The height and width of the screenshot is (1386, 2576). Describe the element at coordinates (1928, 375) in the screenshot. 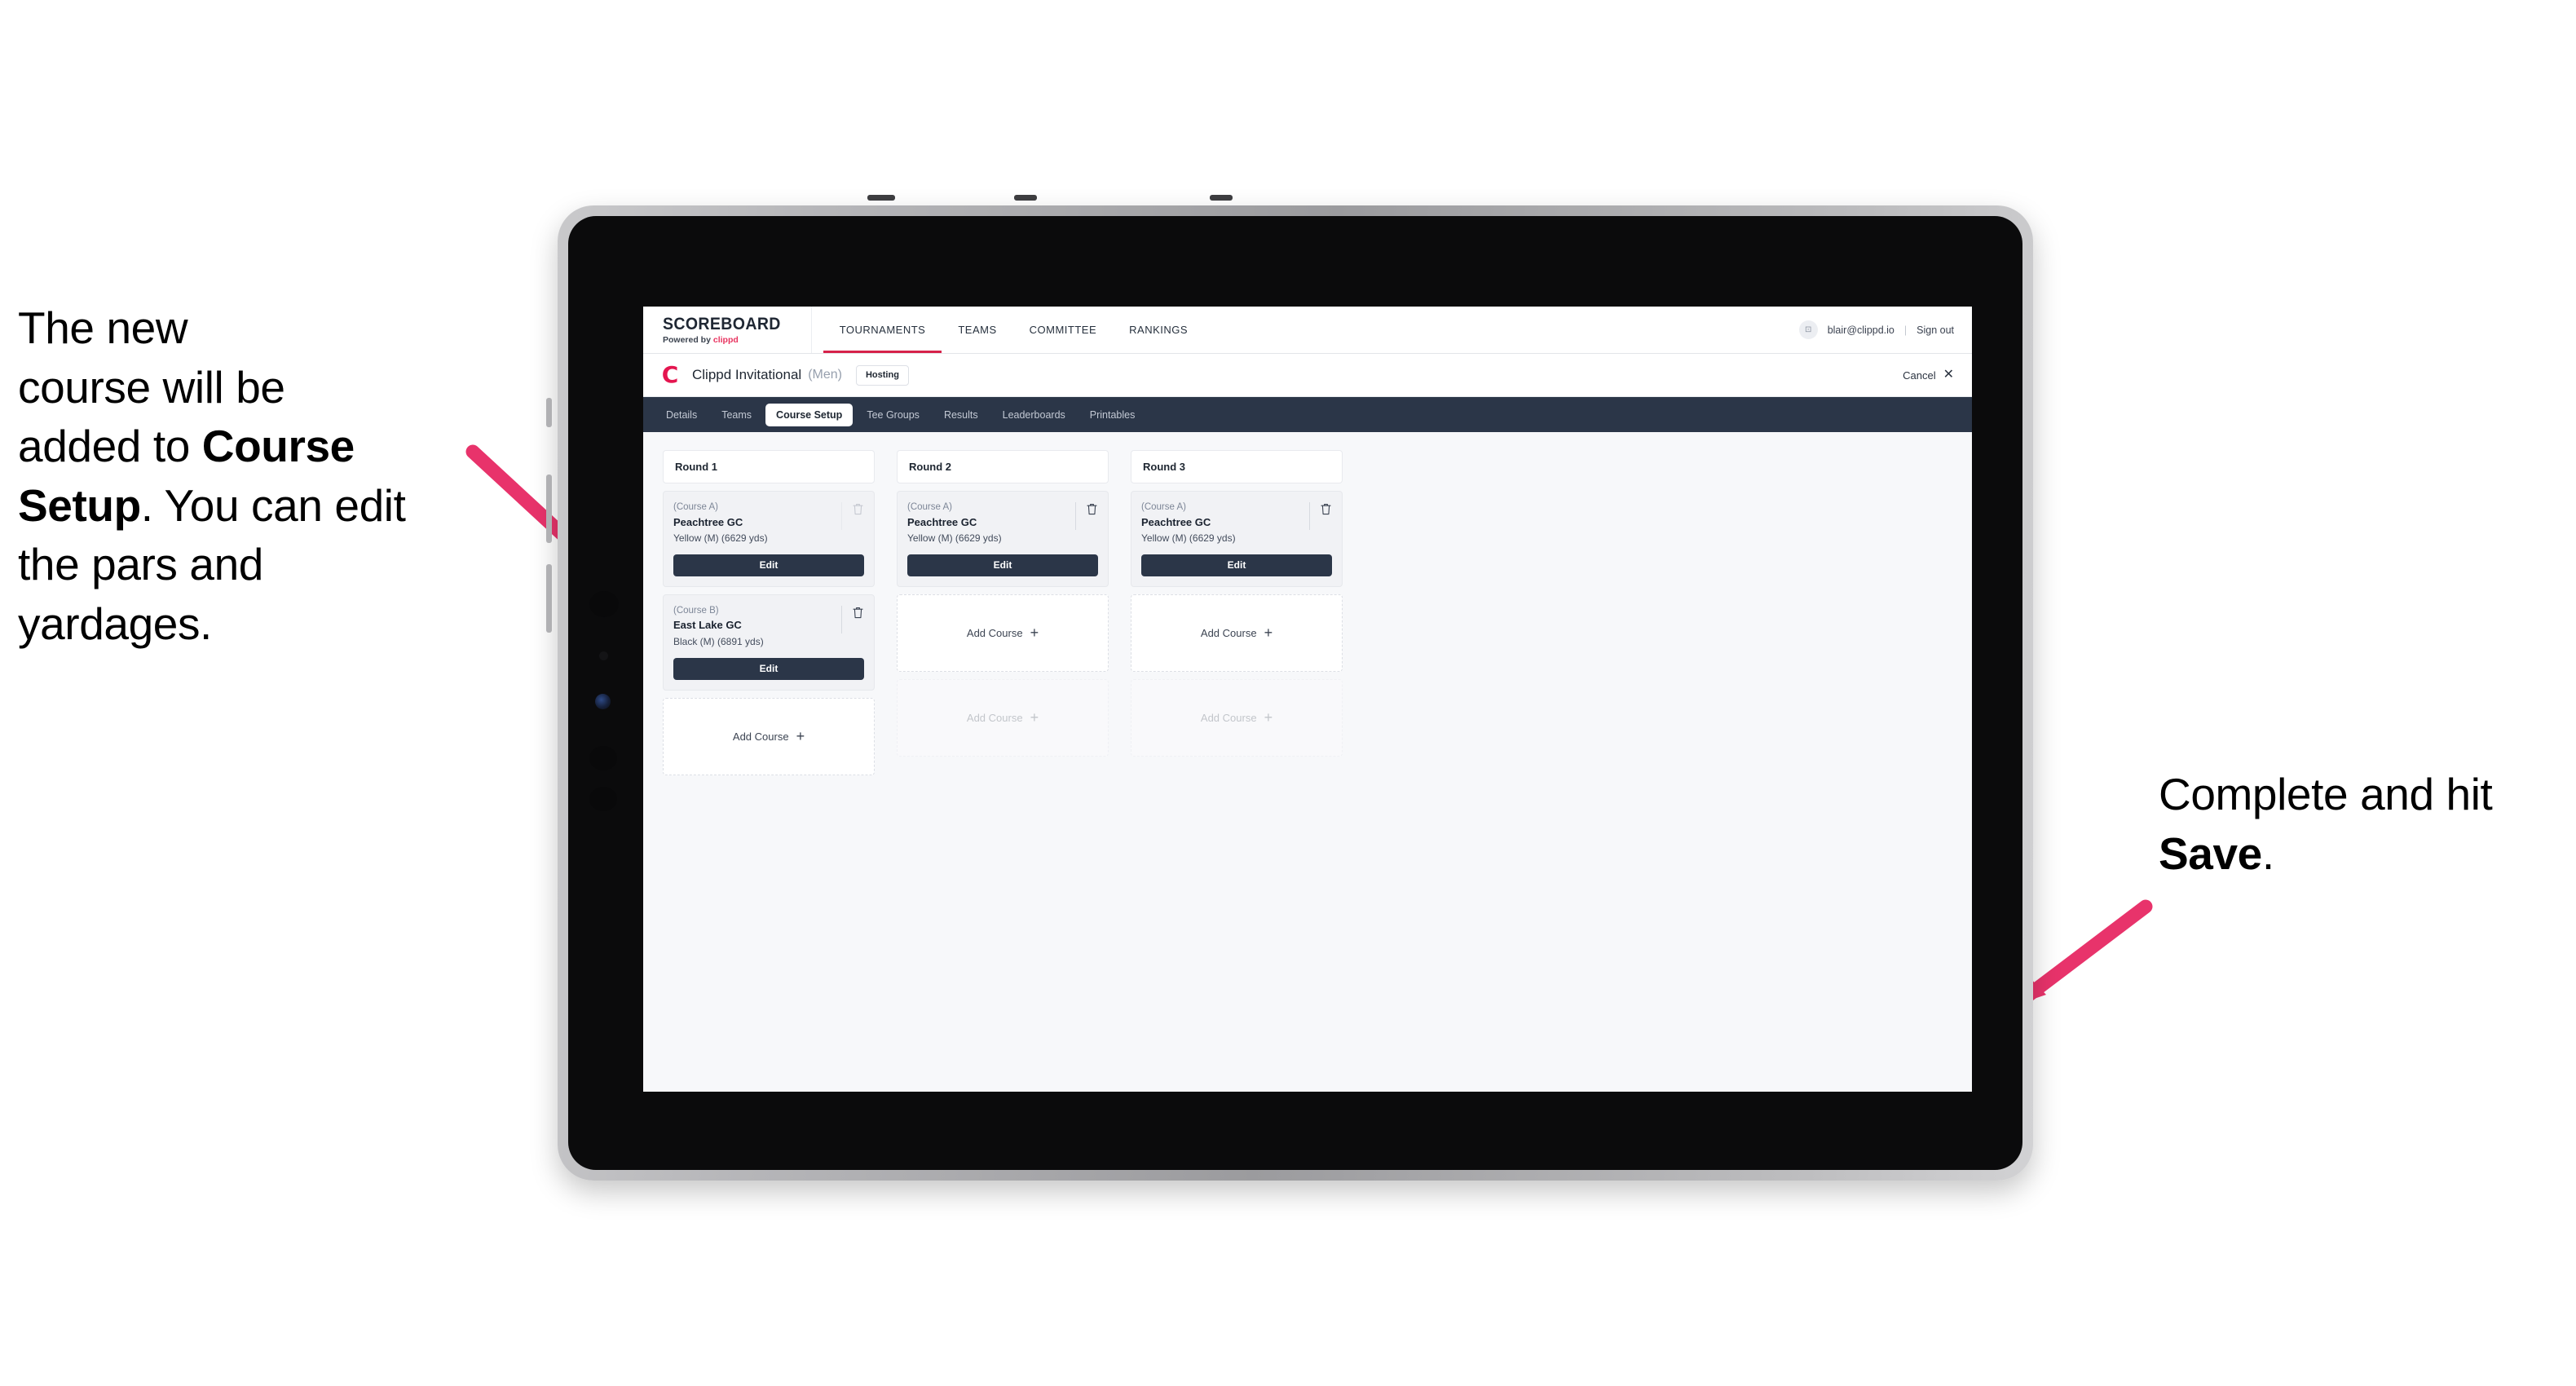

I see `cancel-button: Cancel ✕` at that location.